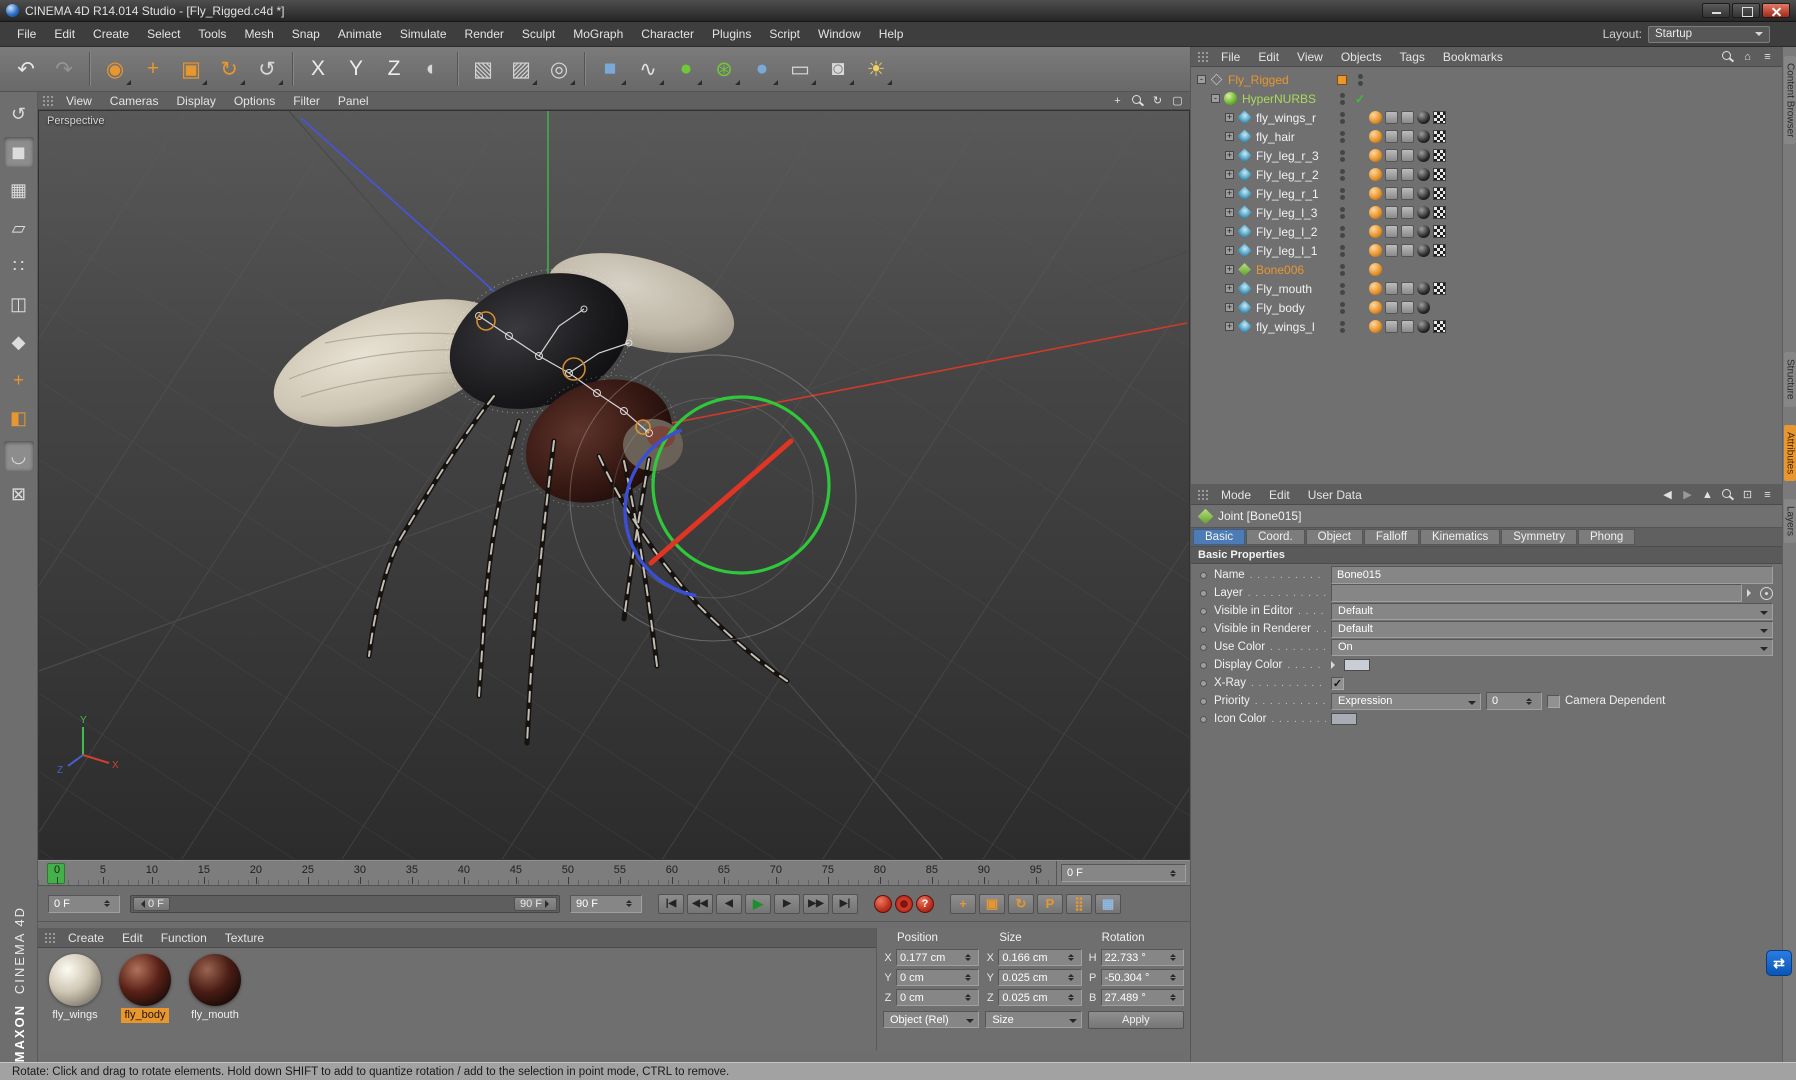 Image resolution: width=1796 pixels, height=1080 pixels. I want to click on vertical-tab: Layers, so click(1789, 521).